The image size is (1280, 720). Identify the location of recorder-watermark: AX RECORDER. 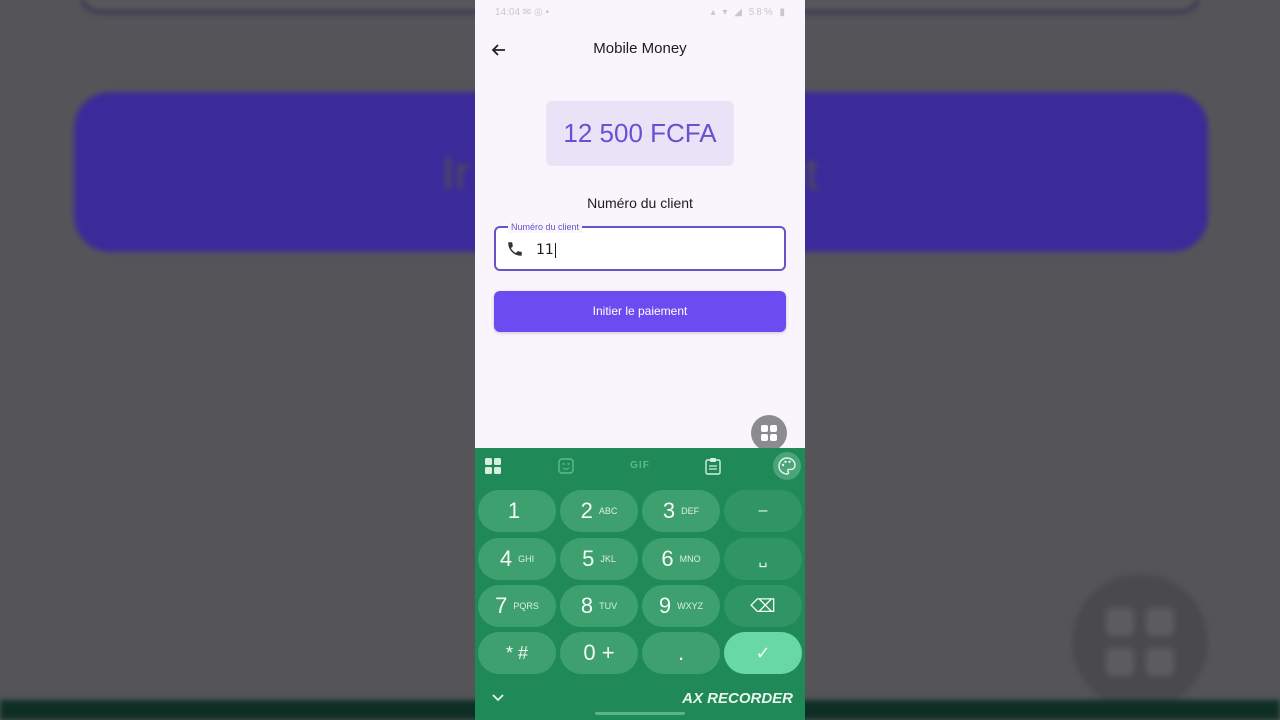
(737, 698).